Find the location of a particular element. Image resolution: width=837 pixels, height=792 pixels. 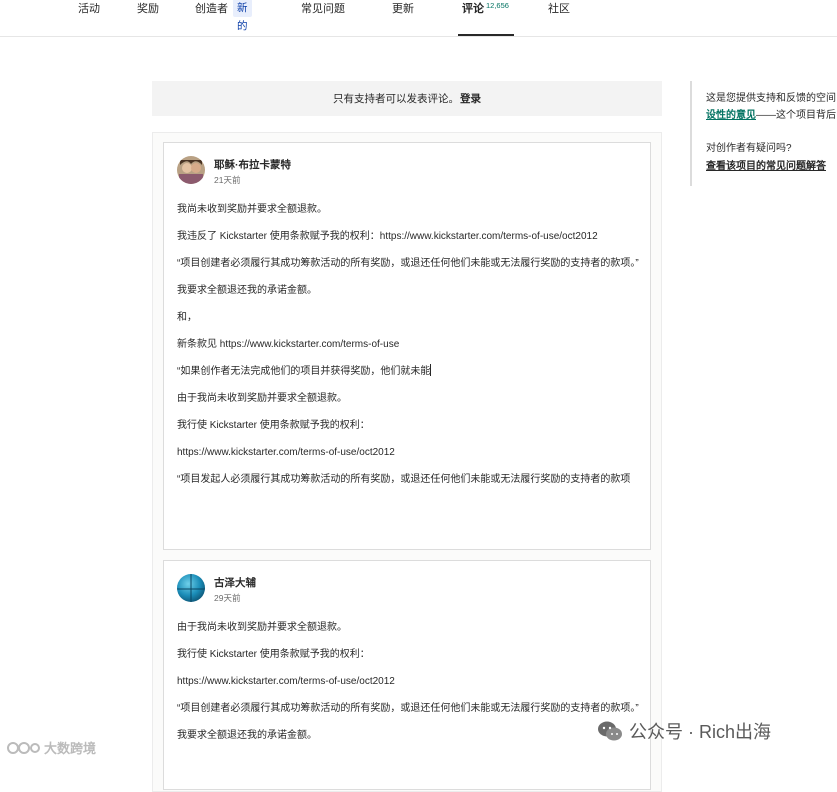

watermark-left: 大数跨境 is located at coordinates (51, 747).